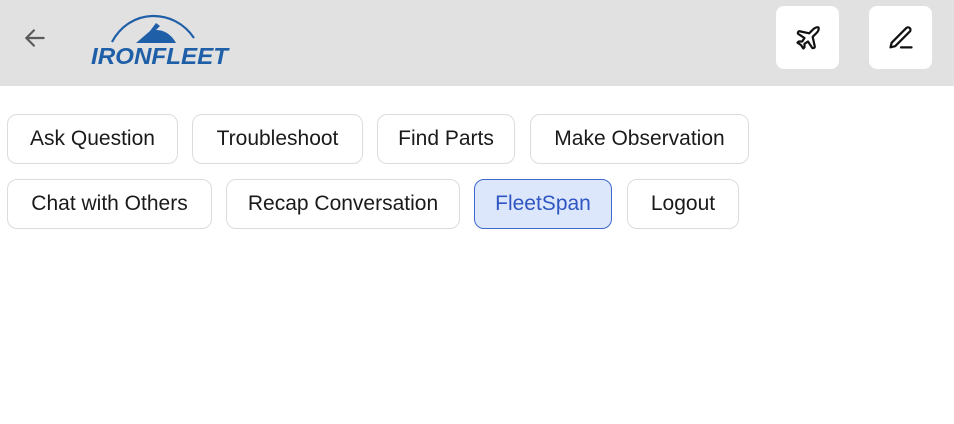 The height and width of the screenshot is (424, 954). I want to click on make-observation-button: Make Observation, so click(639, 139).